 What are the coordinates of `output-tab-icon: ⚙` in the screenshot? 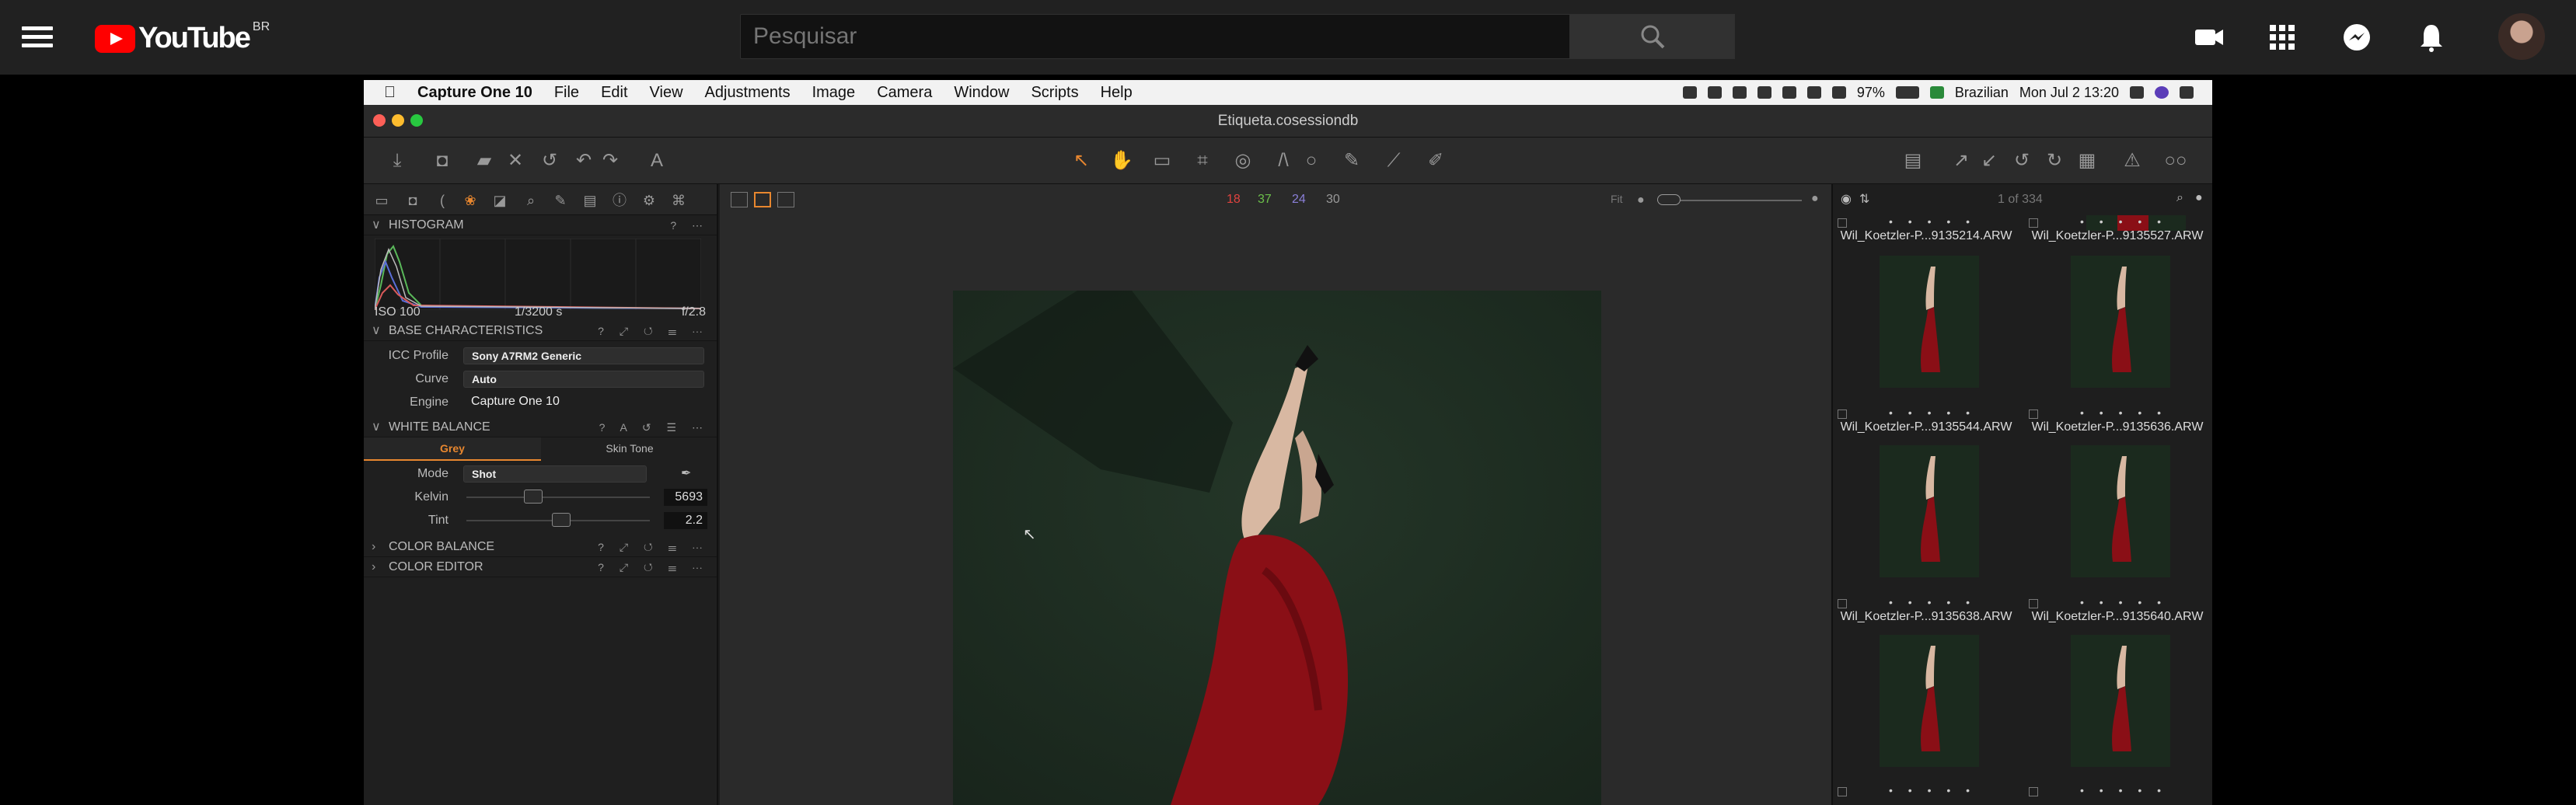 It's located at (650, 200).